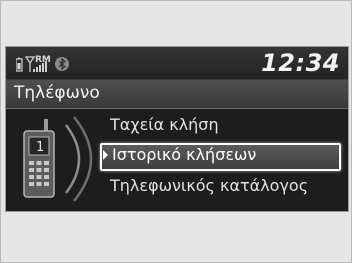 The height and width of the screenshot is (263, 352). I want to click on phone-battery-icon, so click(19, 64).